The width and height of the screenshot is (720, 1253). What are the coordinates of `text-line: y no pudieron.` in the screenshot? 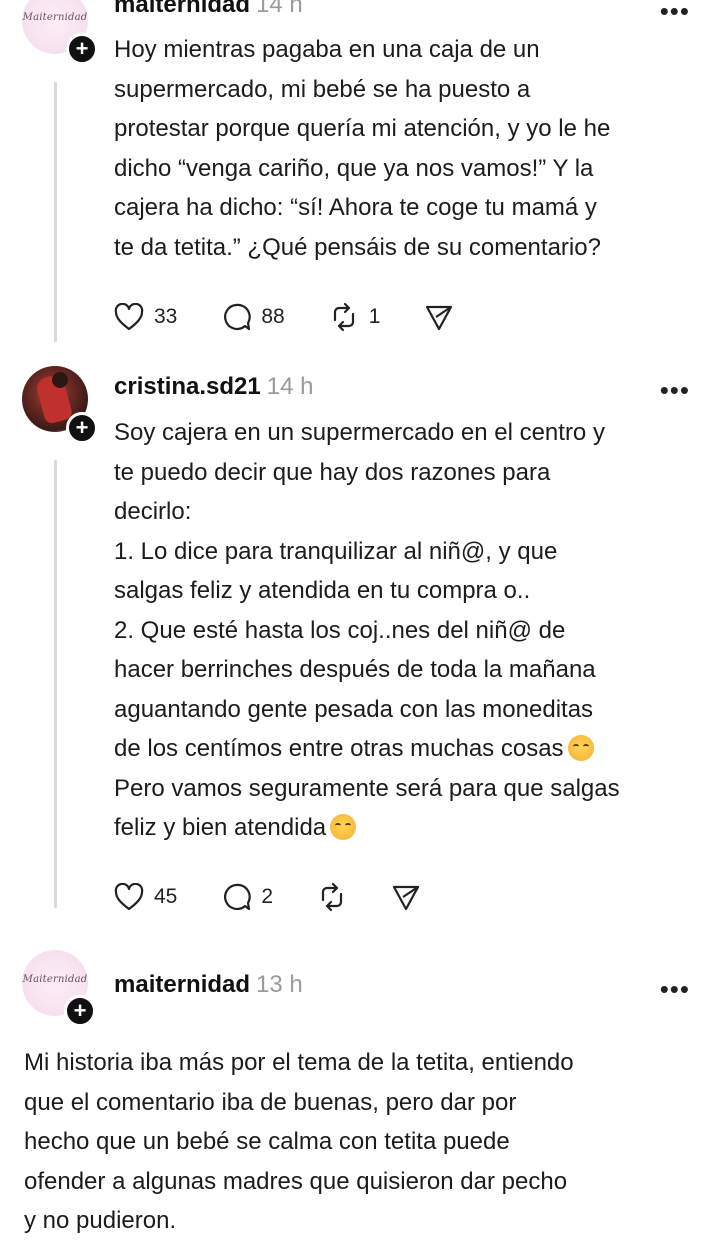 It's located at (100, 1220).